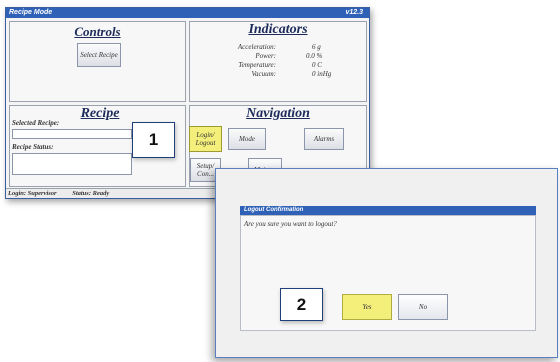  What do you see at coordinates (264, 74) in the screenshot?
I see `indicator-label: Vacuum:` at bounding box center [264, 74].